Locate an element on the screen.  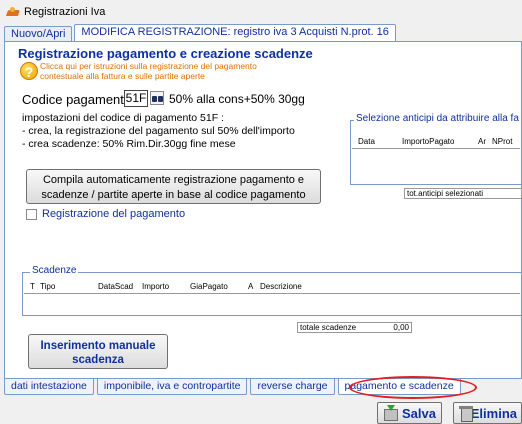
scadenze-col-a: A is located at coordinates (250, 286).